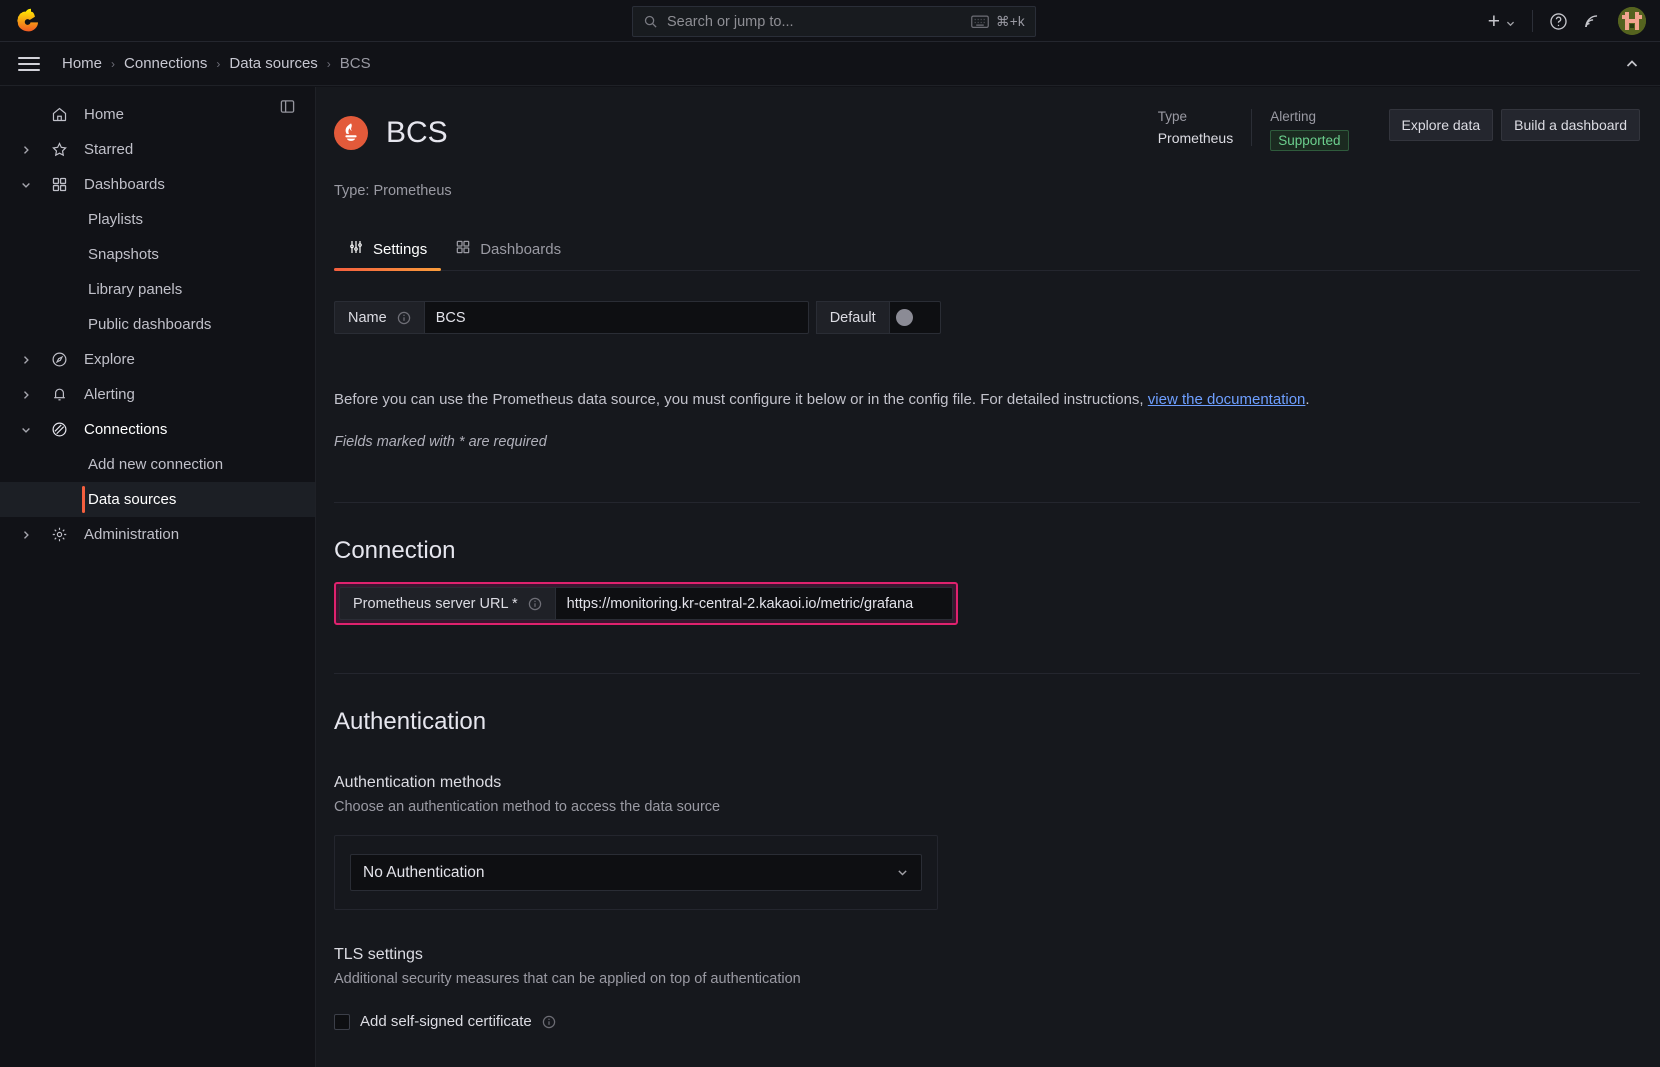  Describe the element at coordinates (124, 184) in the screenshot. I see `sidebar-item-label: Dashboards` at that location.